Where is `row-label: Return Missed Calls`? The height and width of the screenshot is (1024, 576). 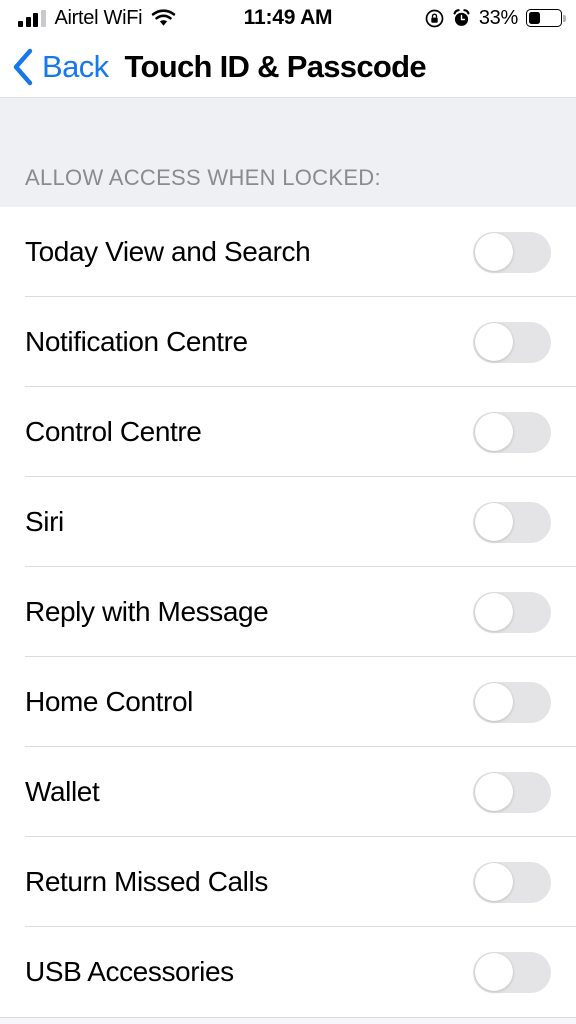
row-label: Return Missed Calls is located at coordinates (146, 881).